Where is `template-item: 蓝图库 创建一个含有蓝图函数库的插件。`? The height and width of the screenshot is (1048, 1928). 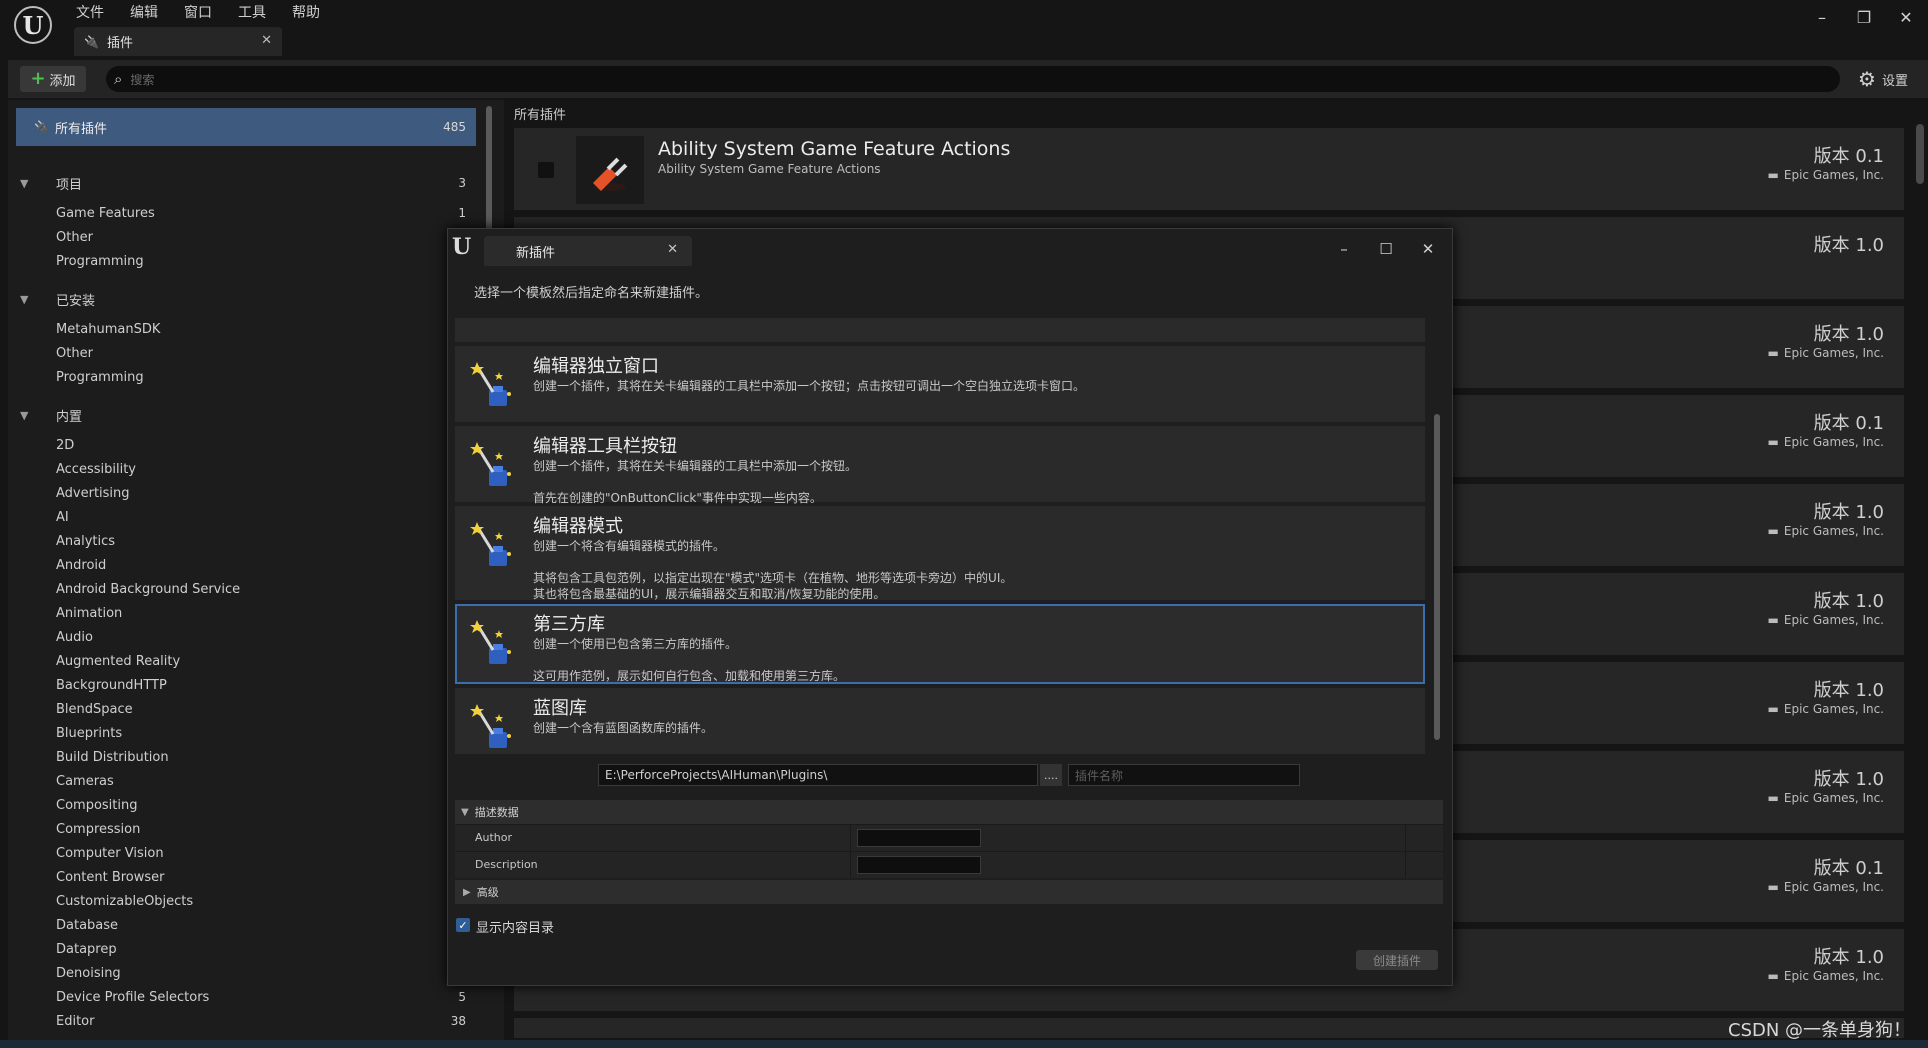
template-item: 蓝图库 创建一个含有蓝图函数库的插件。 is located at coordinates (940, 721).